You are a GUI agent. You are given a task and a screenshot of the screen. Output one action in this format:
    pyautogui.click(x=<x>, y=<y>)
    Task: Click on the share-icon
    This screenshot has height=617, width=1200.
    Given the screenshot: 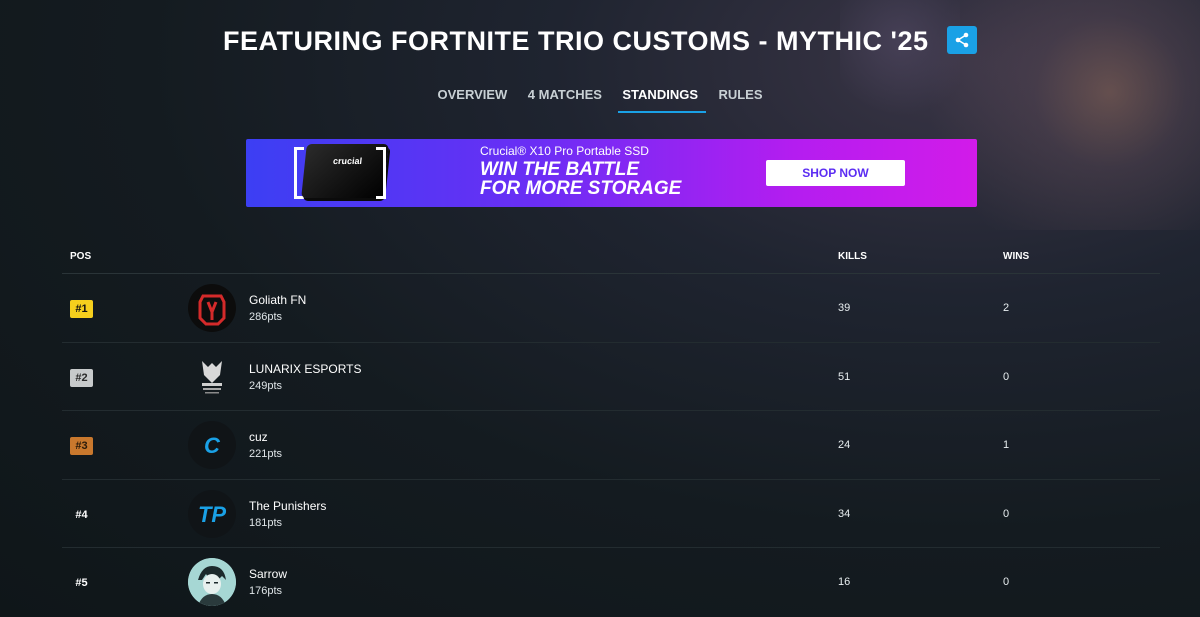 What is the action you would take?
    pyautogui.click(x=962, y=39)
    